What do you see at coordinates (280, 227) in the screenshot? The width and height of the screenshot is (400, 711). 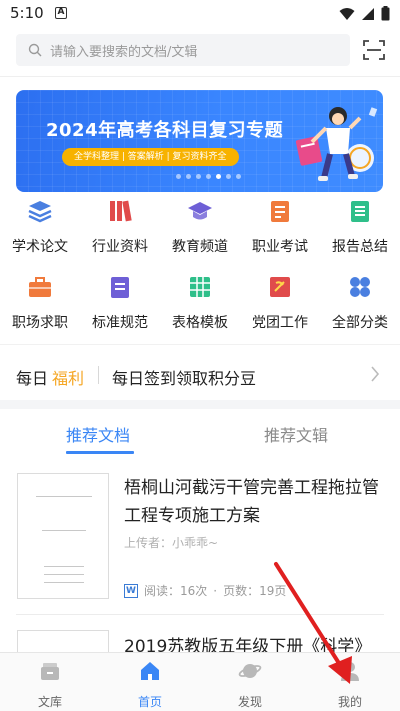 I see `category-item: 职业考试` at bounding box center [280, 227].